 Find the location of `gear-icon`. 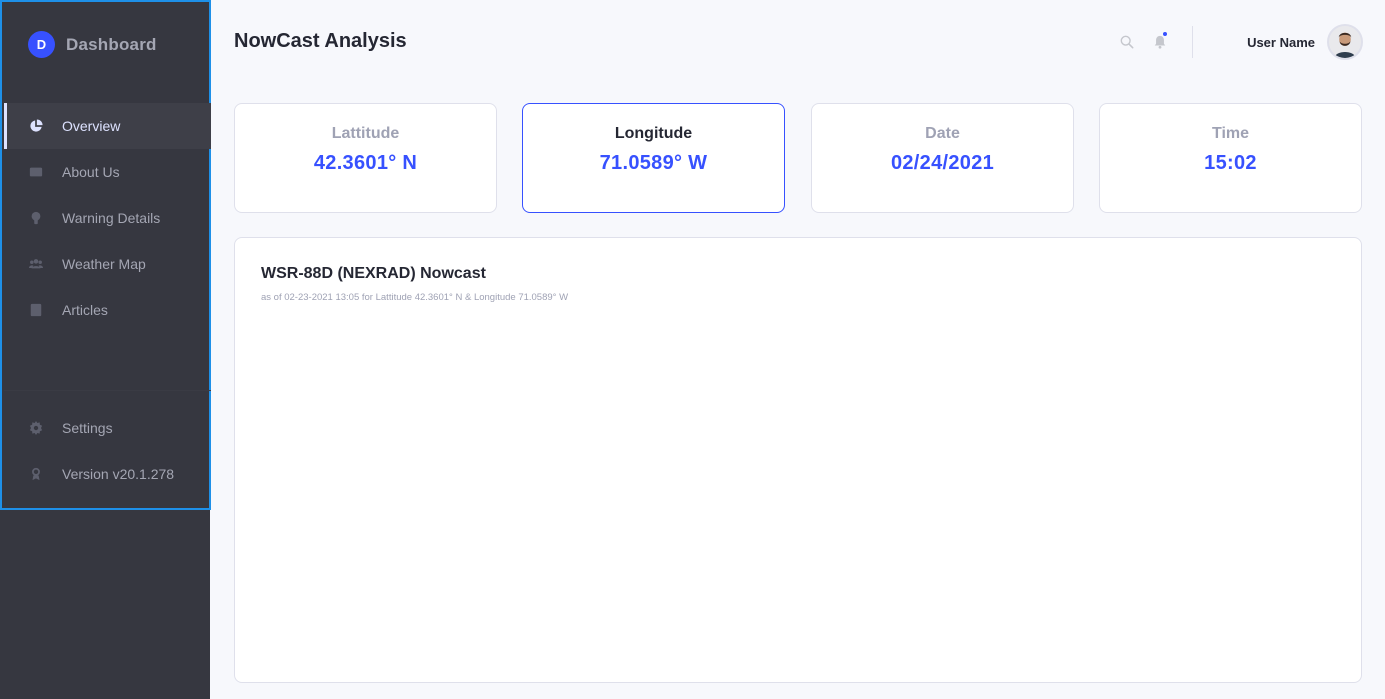

gear-icon is located at coordinates (36, 428).